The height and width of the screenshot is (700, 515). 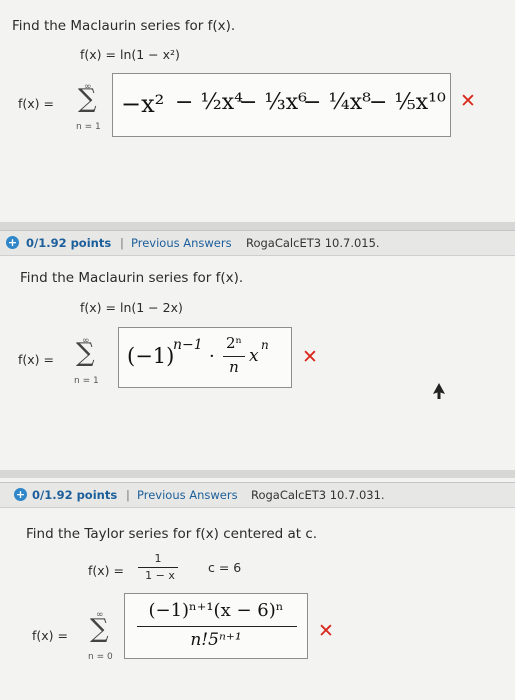 I want to click on answer-fraction-num: 2ⁿ, so click(x=234, y=343).